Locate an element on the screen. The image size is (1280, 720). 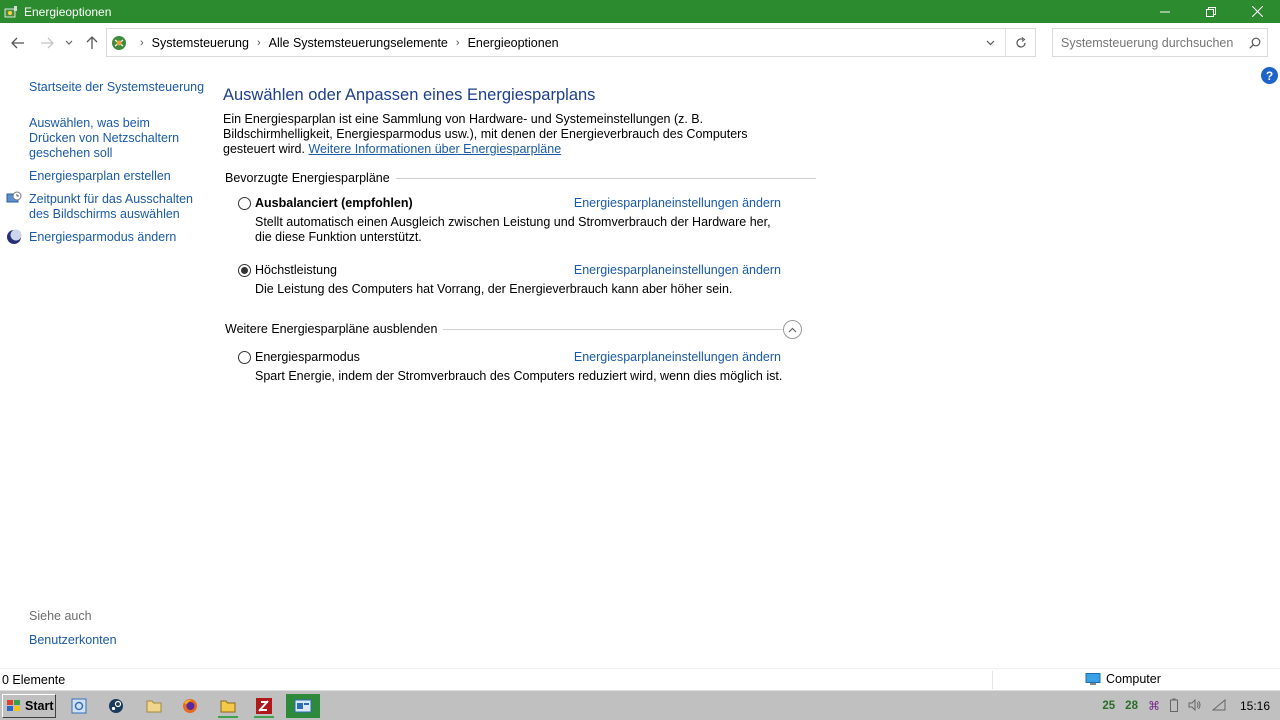
forward-button is located at coordinates (47, 43).